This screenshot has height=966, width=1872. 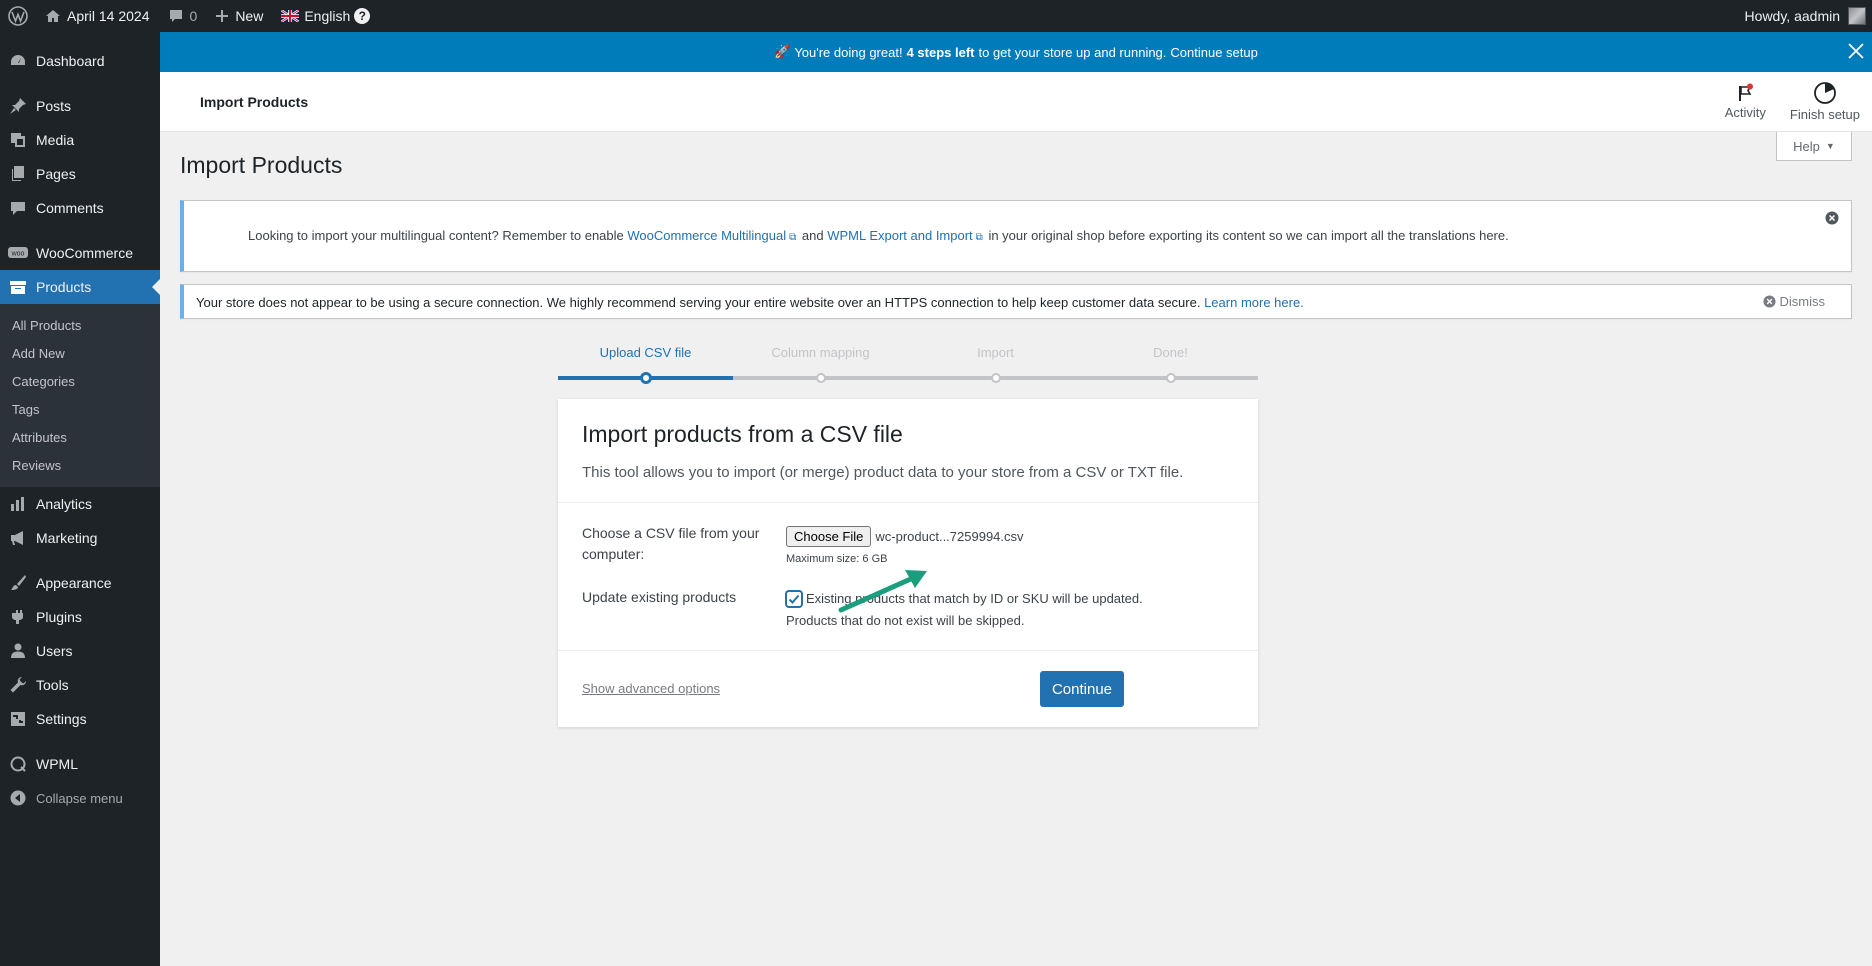 What do you see at coordinates (80, 140) in the screenshot?
I see `menu-media: Media` at bounding box center [80, 140].